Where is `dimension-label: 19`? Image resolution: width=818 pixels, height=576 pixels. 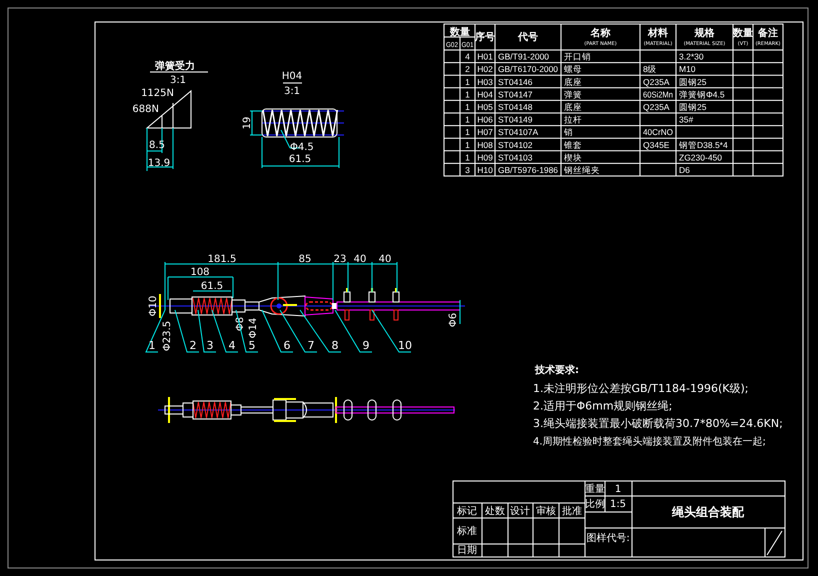
dimension-label: 19 is located at coordinates (247, 123).